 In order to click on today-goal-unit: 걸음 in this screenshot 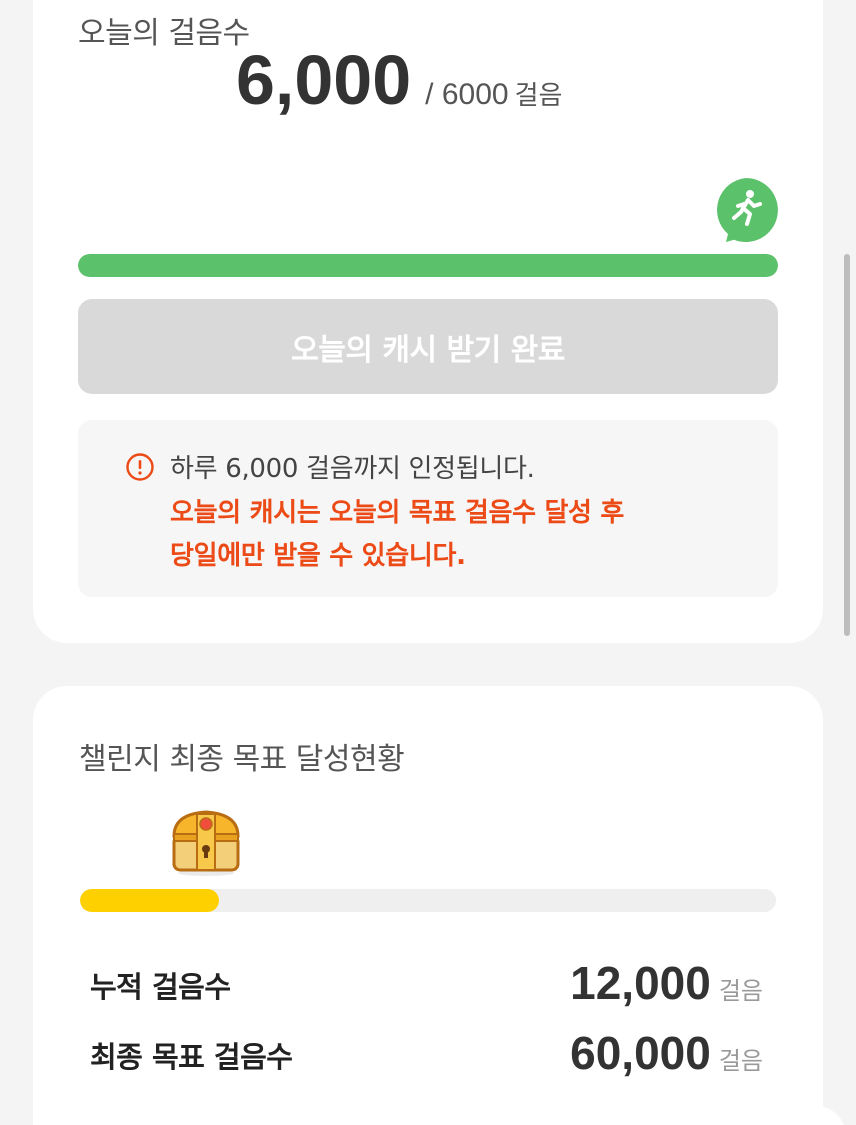, I will do `click(538, 96)`.